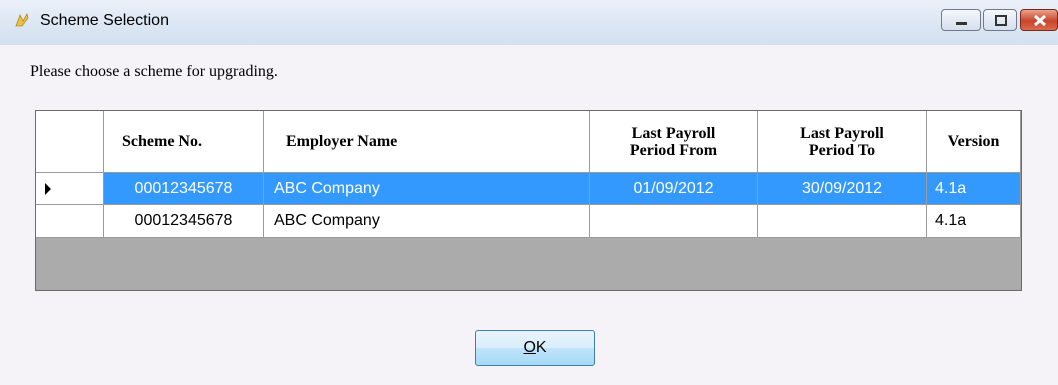  Describe the element at coordinates (842, 142) in the screenshot. I see `column-header-period-to: Last Payroll Period To` at that location.